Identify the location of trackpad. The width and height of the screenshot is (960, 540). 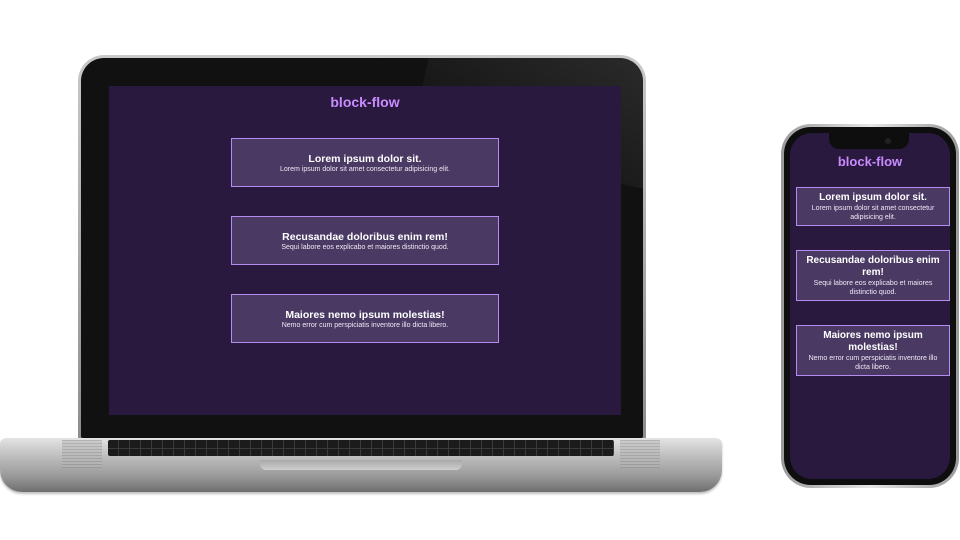
(361, 465).